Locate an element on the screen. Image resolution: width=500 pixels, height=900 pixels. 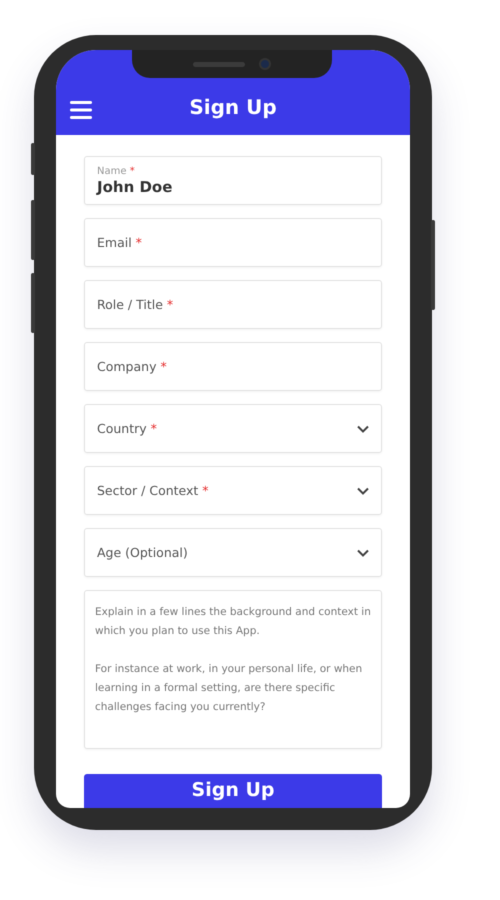
input-field: Role / Title * is located at coordinates (233, 304).